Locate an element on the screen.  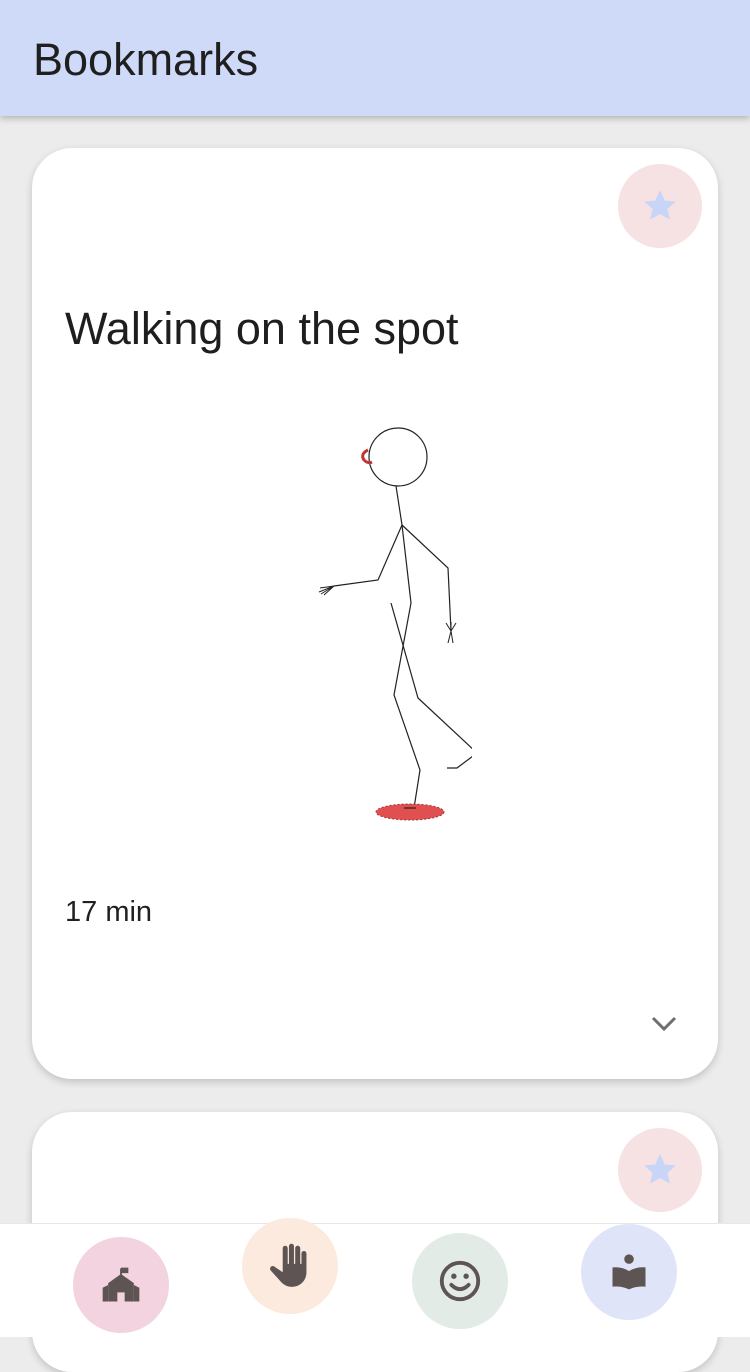
hand-icon is located at coordinates (288, 1265).